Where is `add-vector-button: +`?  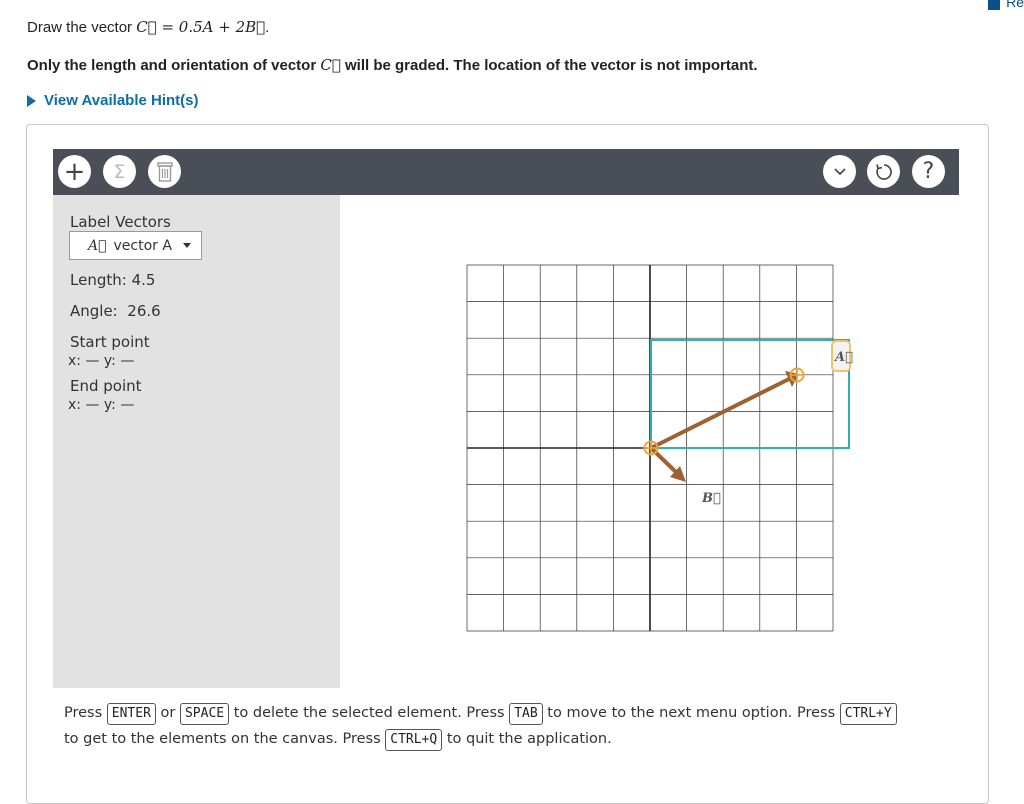 add-vector-button: + is located at coordinates (74, 171).